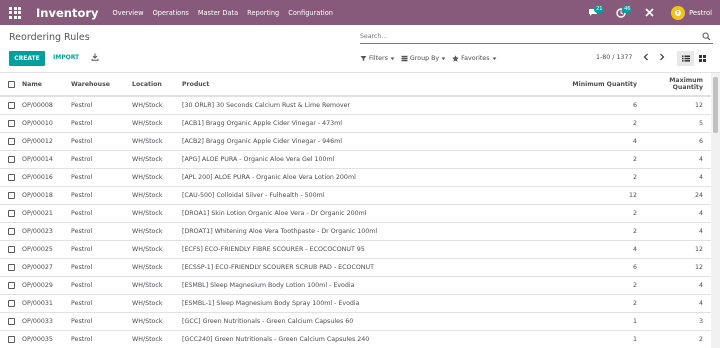 The height and width of the screenshot is (348, 720). What do you see at coordinates (662, 58) in the screenshot?
I see `pager-next-button` at bounding box center [662, 58].